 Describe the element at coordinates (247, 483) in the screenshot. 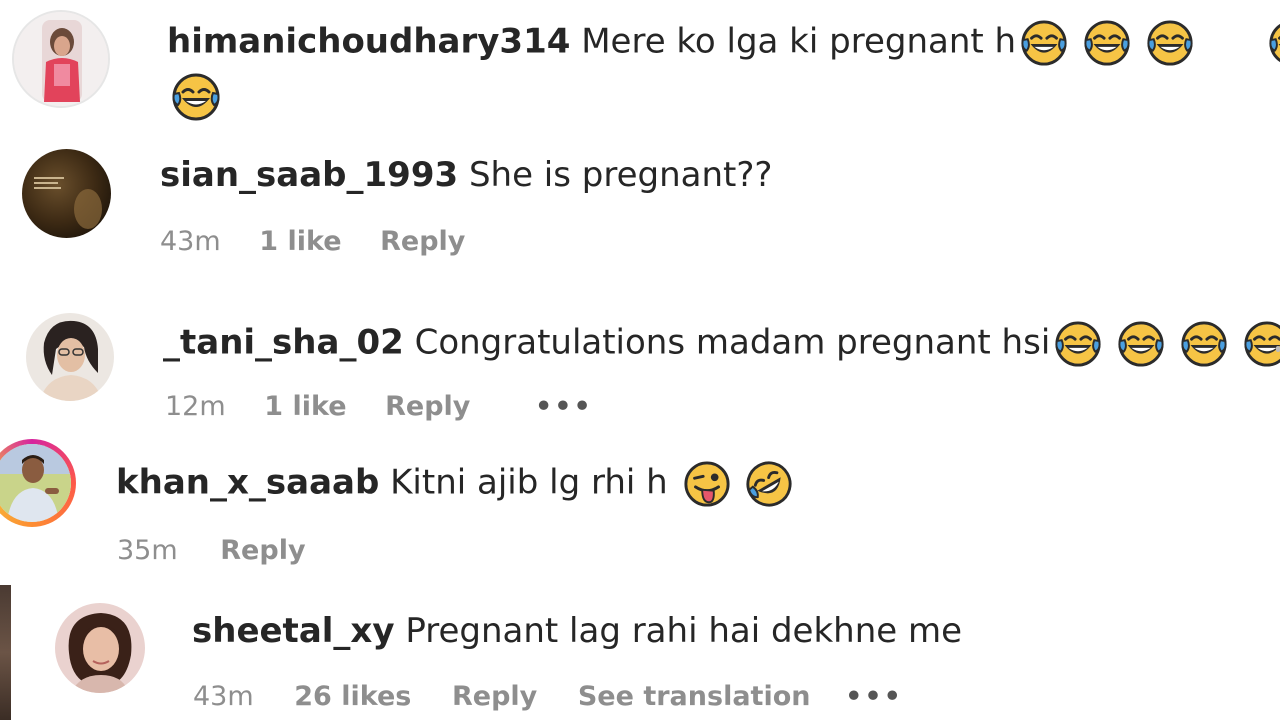

I see `username-link: khan_x_saaab` at that location.